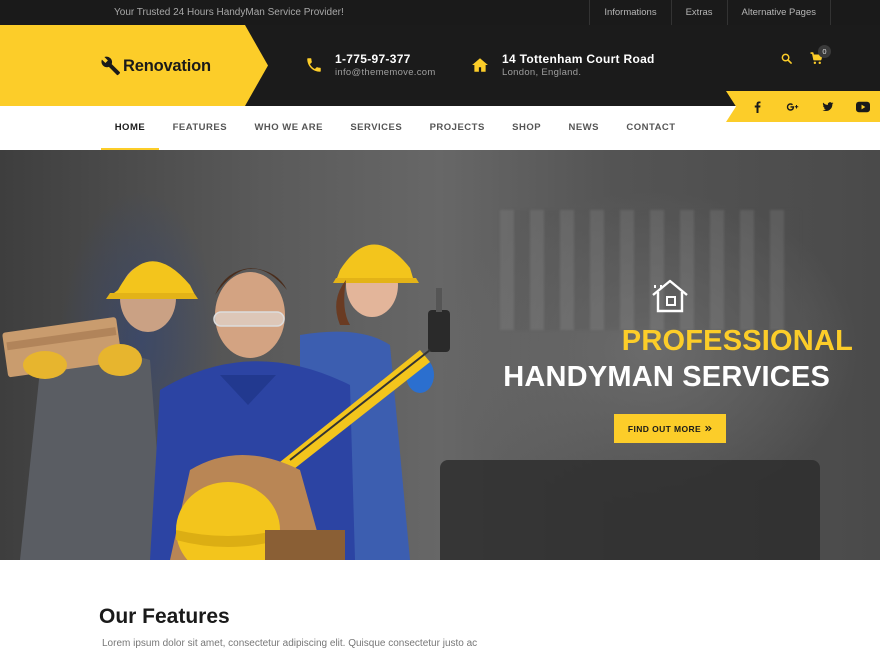  I want to click on facebook-icon, so click(757, 106).